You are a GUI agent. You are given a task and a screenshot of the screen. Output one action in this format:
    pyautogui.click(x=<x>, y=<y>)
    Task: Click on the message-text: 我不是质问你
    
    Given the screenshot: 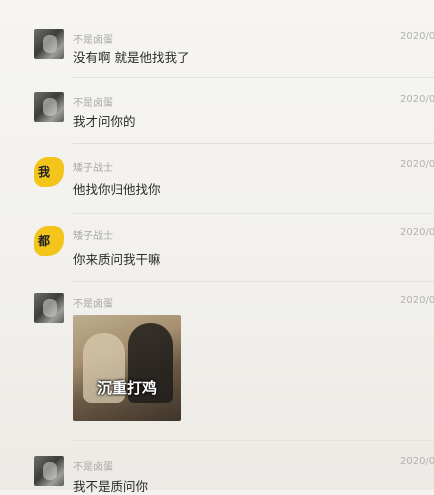 What is the action you would take?
    pyautogui.click(x=111, y=486)
    